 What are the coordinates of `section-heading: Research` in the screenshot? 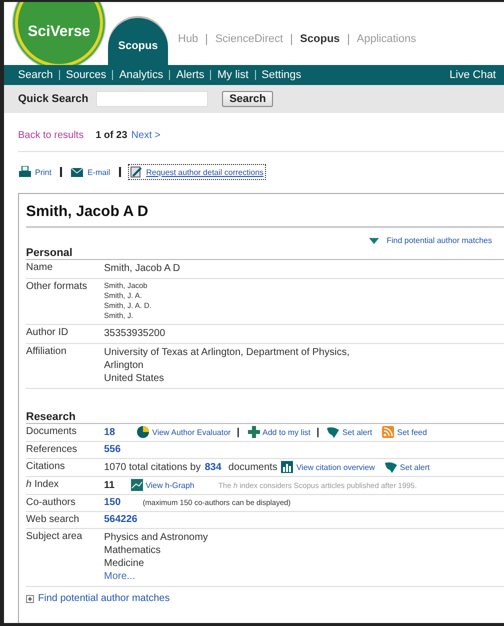 It's located at (265, 406).